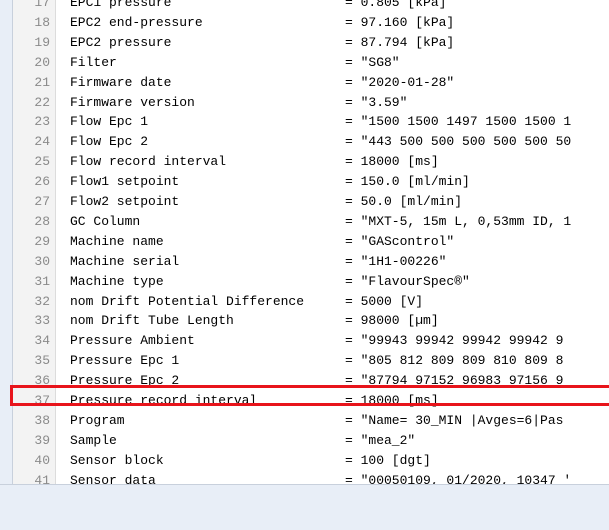 The width and height of the screenshot is (609, 530). Describe the element at coordinates (311, 23) in the screenshot. I see `editor-line: 18 EPC2 end-pressure = 97.160 [kPa]` at that location.